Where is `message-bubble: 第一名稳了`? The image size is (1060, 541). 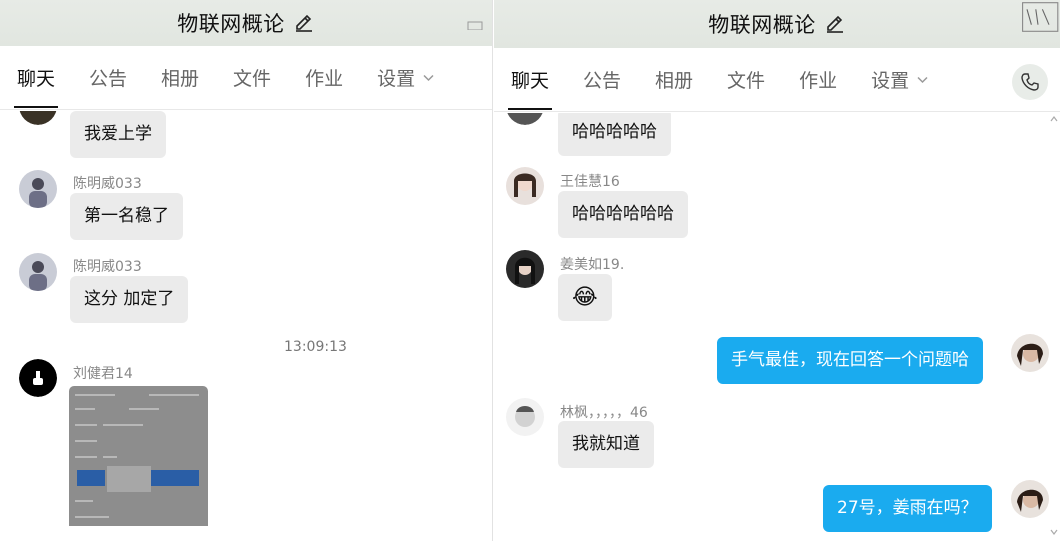 message-bubble: 第一名稳了 is located at coordinates (126, 216).